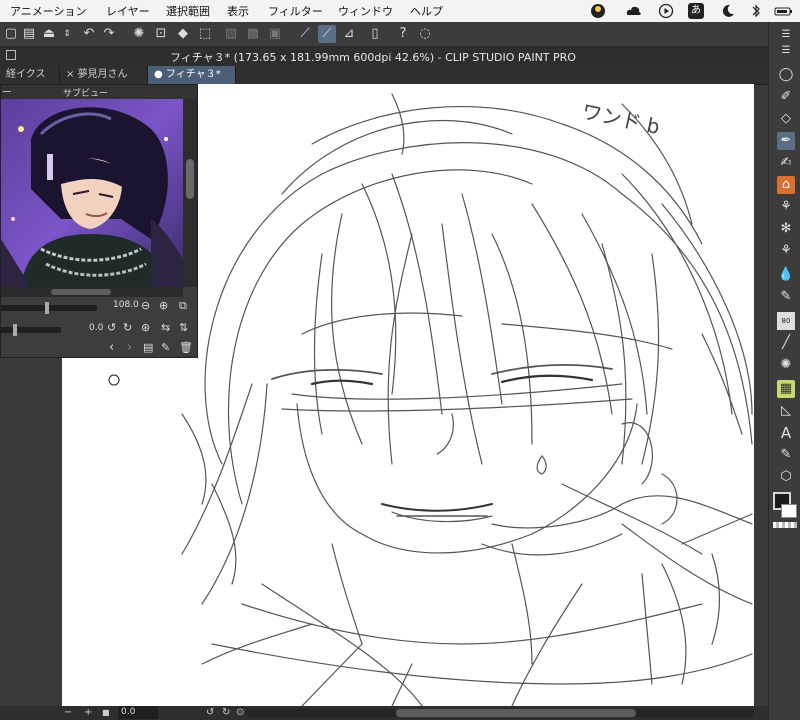 Image resolution: width=800 pixels, height=720 pixels. Describe the element at coordinates (786, 141) in the screenshot. I see `pen-tool-icon: ✒` at that location.